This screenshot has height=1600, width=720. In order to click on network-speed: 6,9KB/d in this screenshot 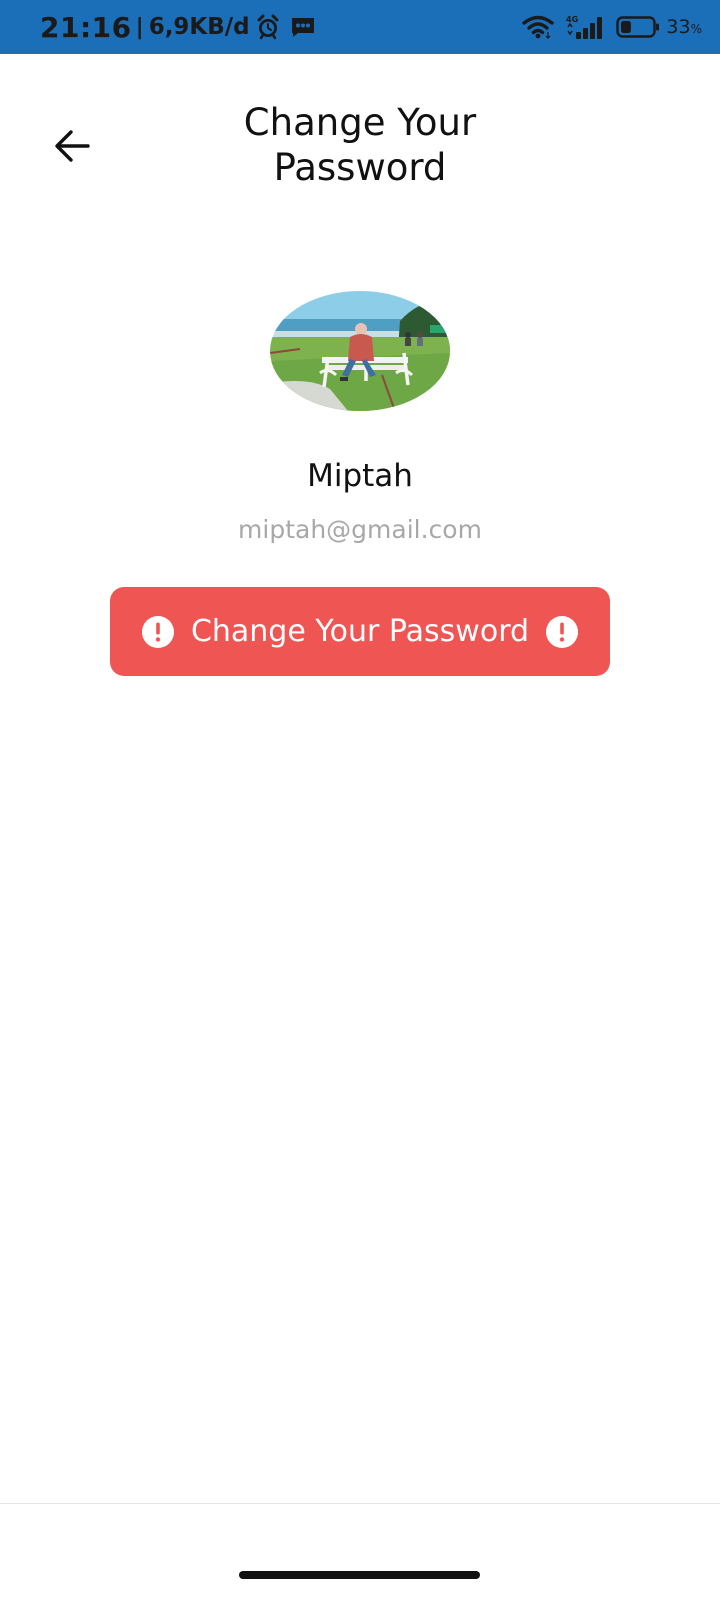, I will do `click(199, 27)`.